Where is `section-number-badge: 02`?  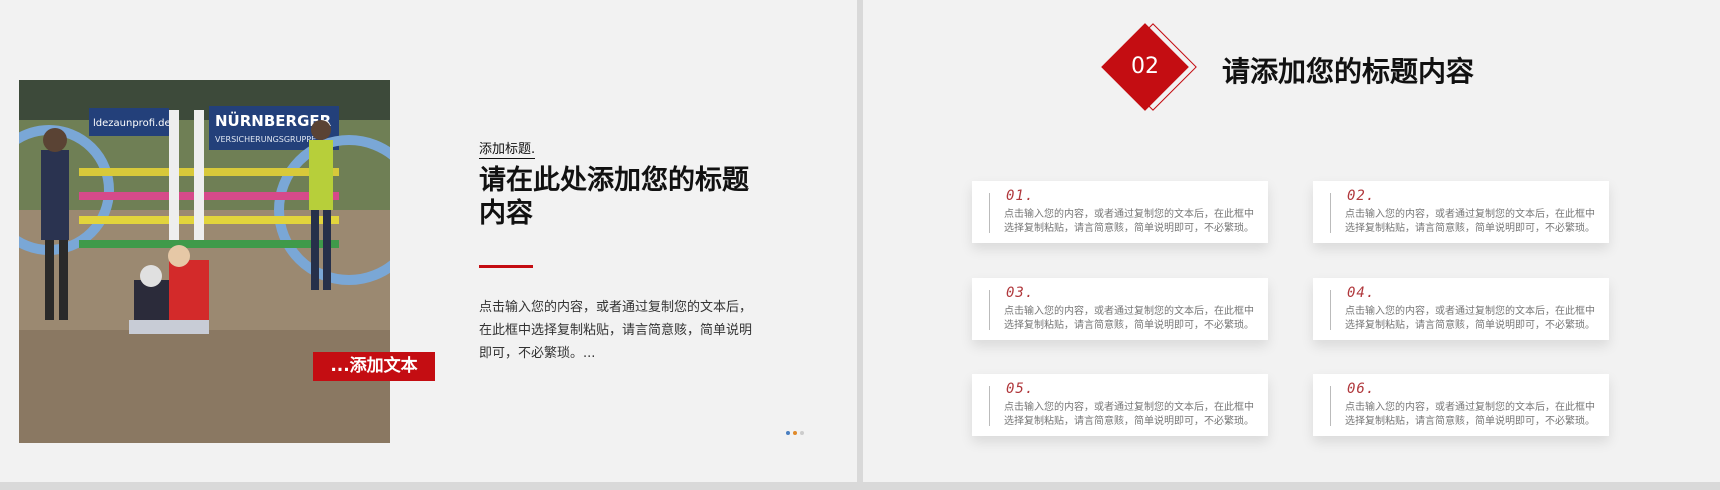
section-number-badge: 02 is located at coordinates (1150, 67).